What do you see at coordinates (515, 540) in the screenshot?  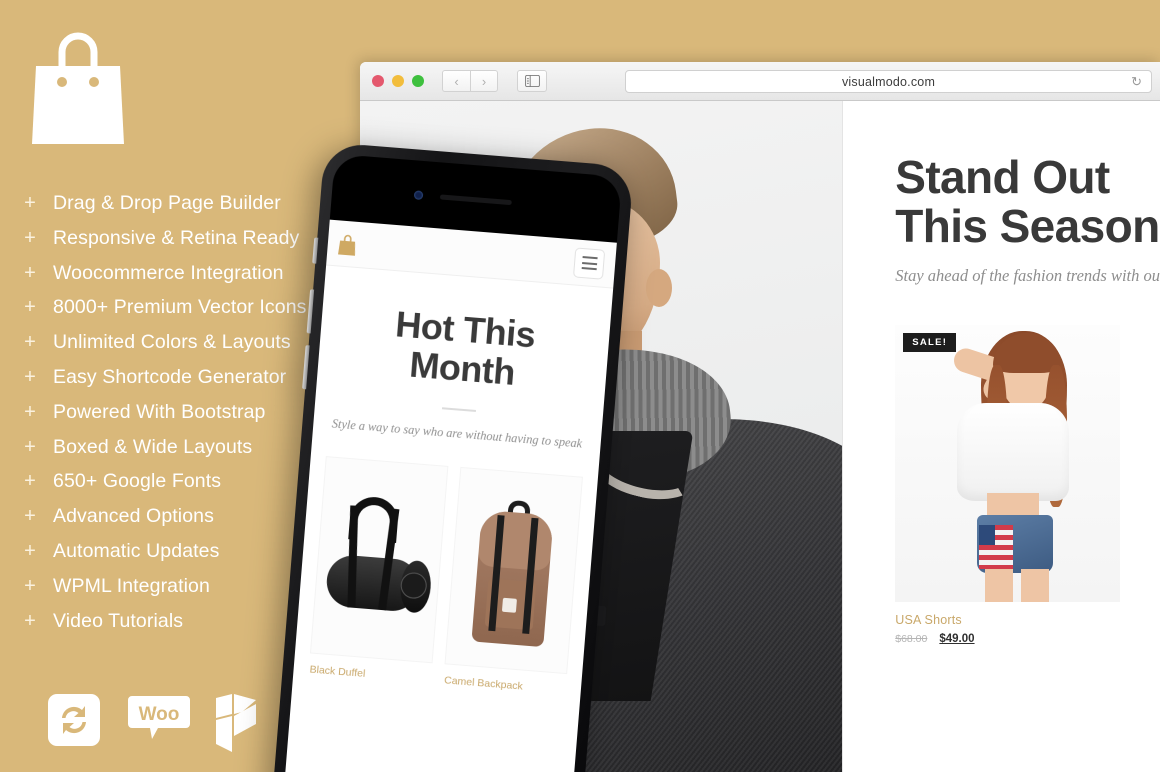 I see `backpack-flap` at bounding box center [515, 540].